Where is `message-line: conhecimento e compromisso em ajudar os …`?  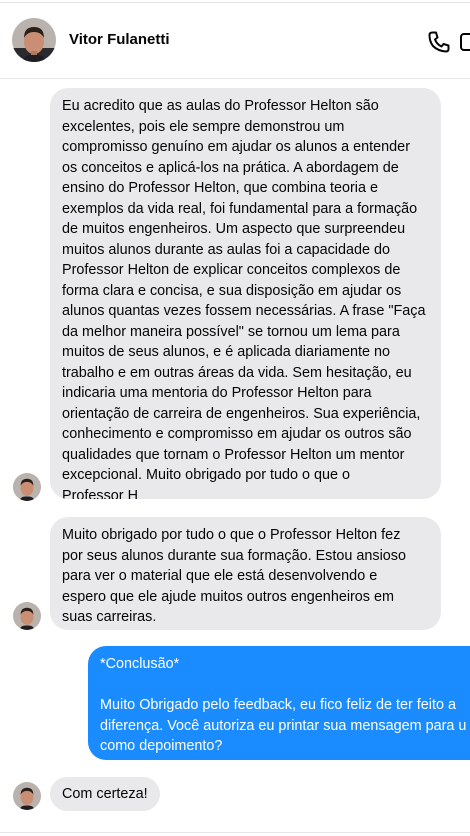
message-line: conhecimento e compromisso em ajudar os … is located at coordinates (237, 434).